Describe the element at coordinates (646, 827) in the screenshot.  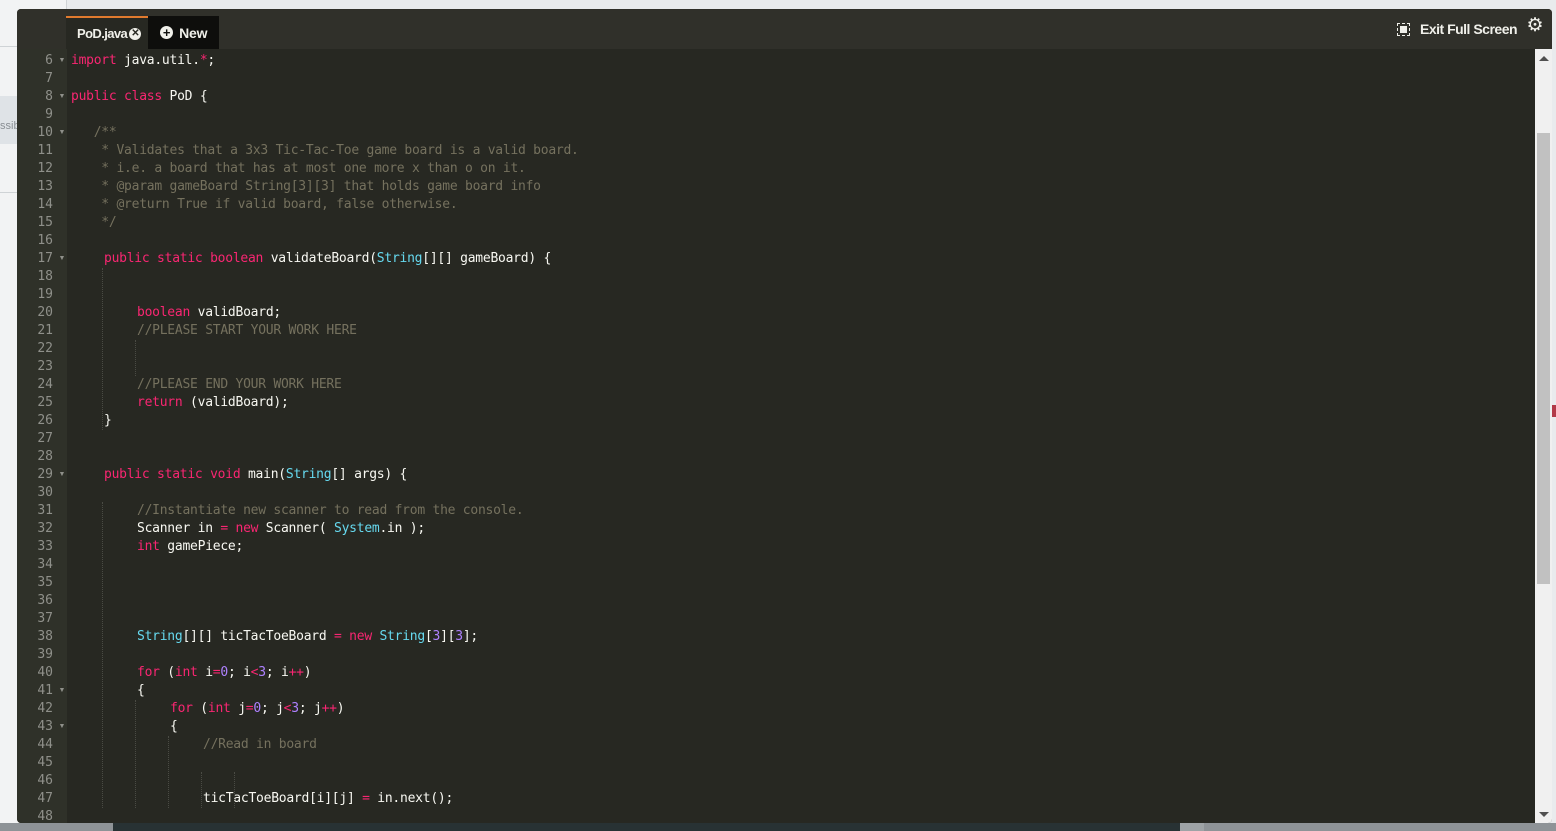
I see `background-horizontal-scroll-track` at that location.